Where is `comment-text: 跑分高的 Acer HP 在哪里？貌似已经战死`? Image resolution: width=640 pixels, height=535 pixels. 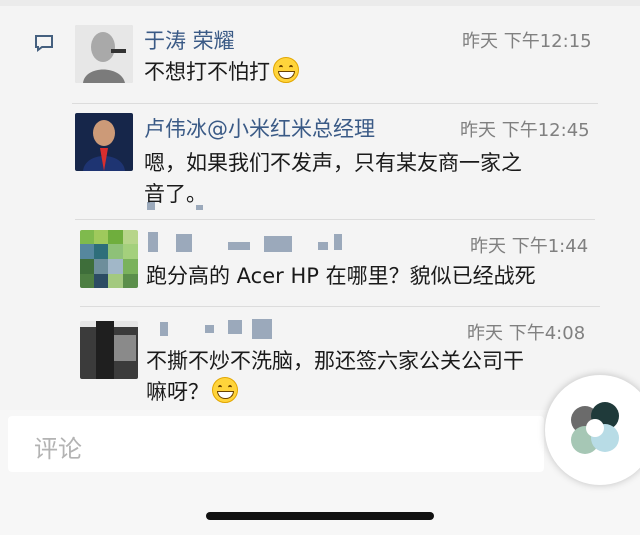
comment-text: 跑分高的 Acer HP 在哪里？貌似已经战死 is located at coordinates (341, 276).